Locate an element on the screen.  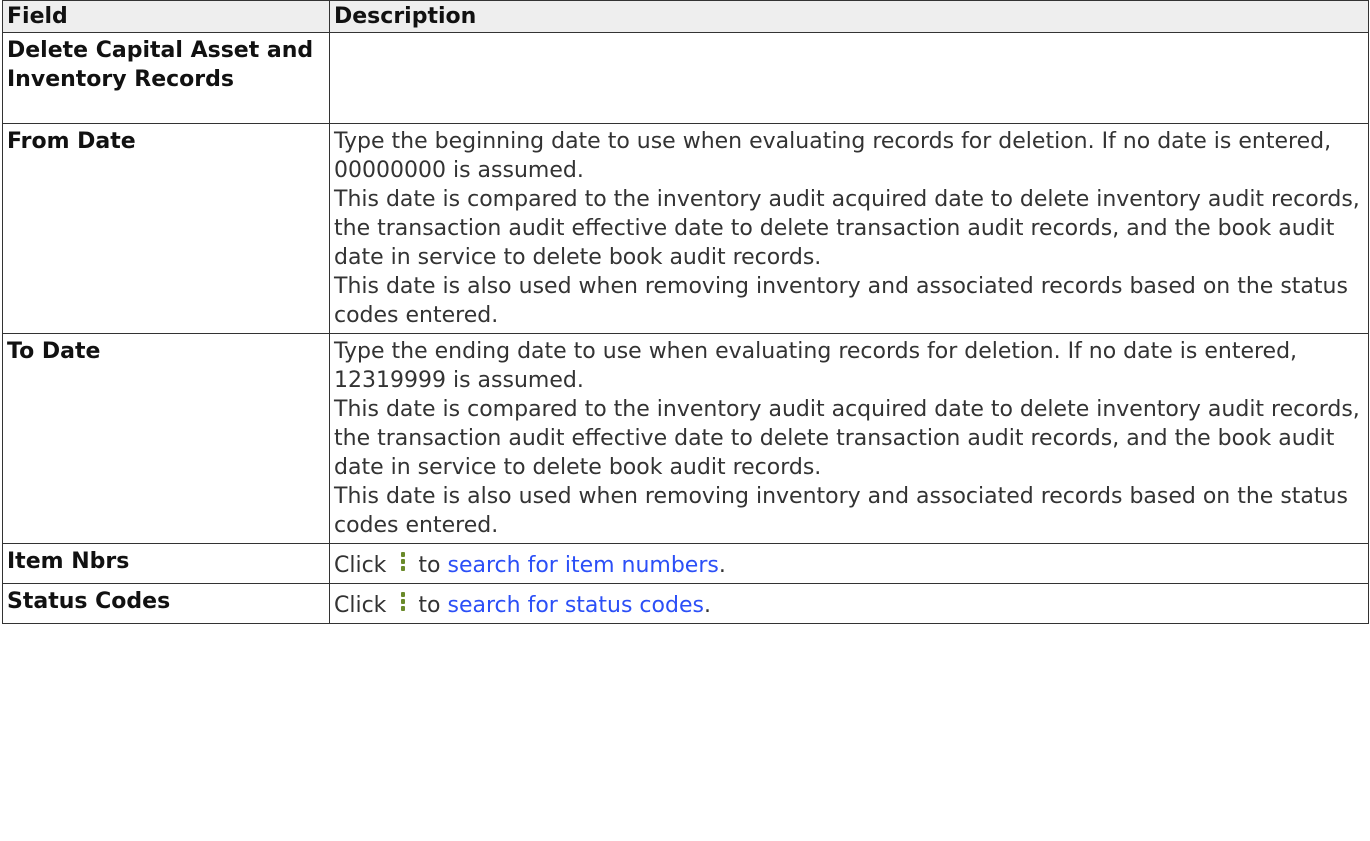
description-column-header: Description is located at coordinates (849, 16).